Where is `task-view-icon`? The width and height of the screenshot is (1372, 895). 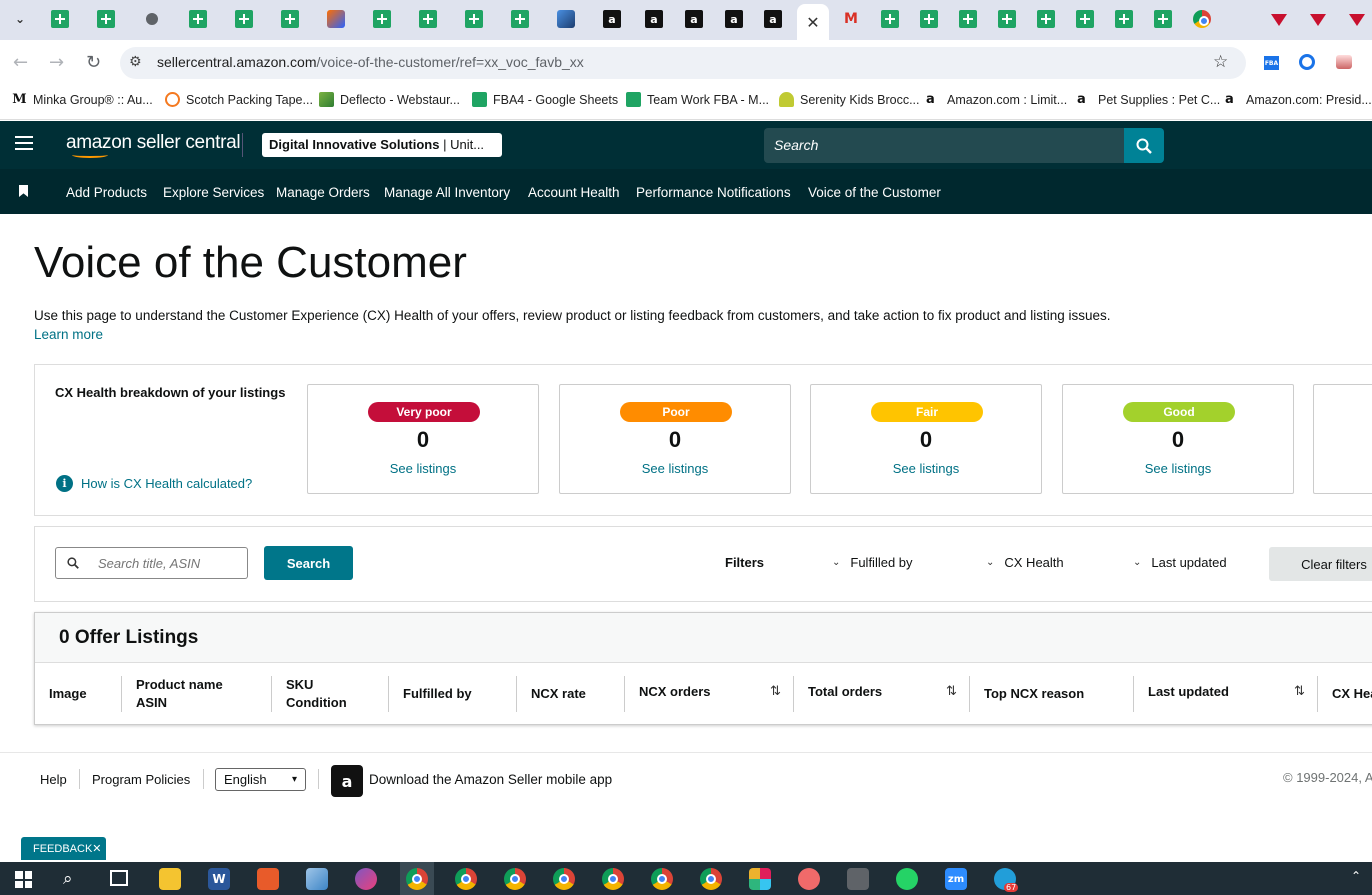
task-view-icon is located at coordinates (119, 878).